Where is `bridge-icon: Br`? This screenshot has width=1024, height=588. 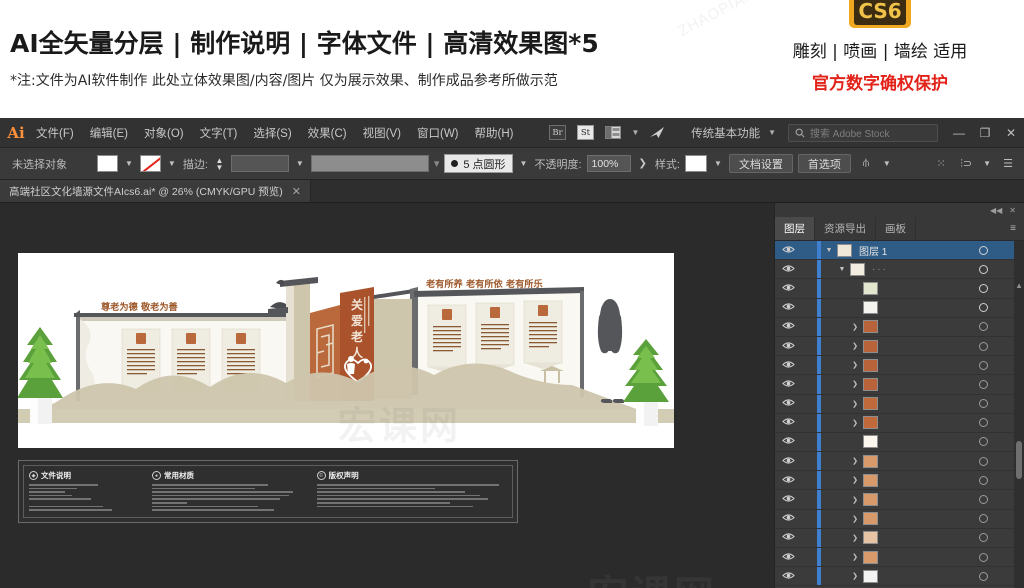 bridge-icon: Br is located at coordinates (557, 133).